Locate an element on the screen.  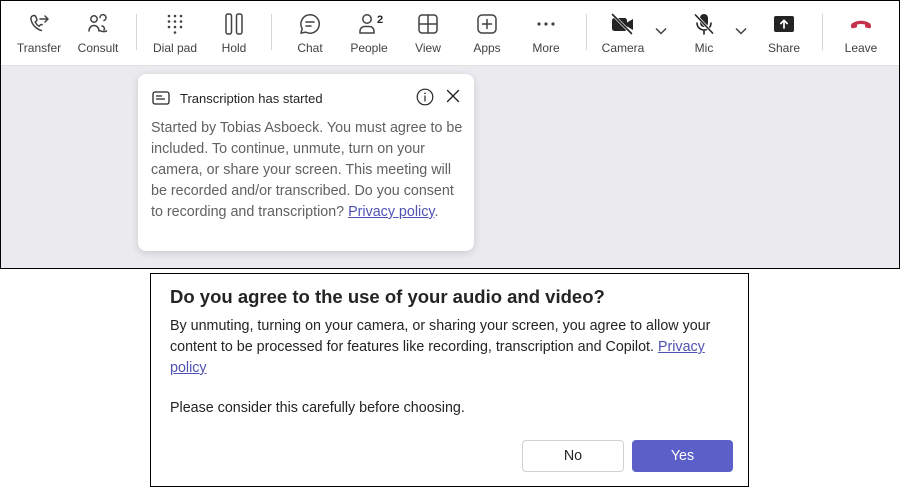
transfer-button: Transfer is located at coordinates (39, 33).